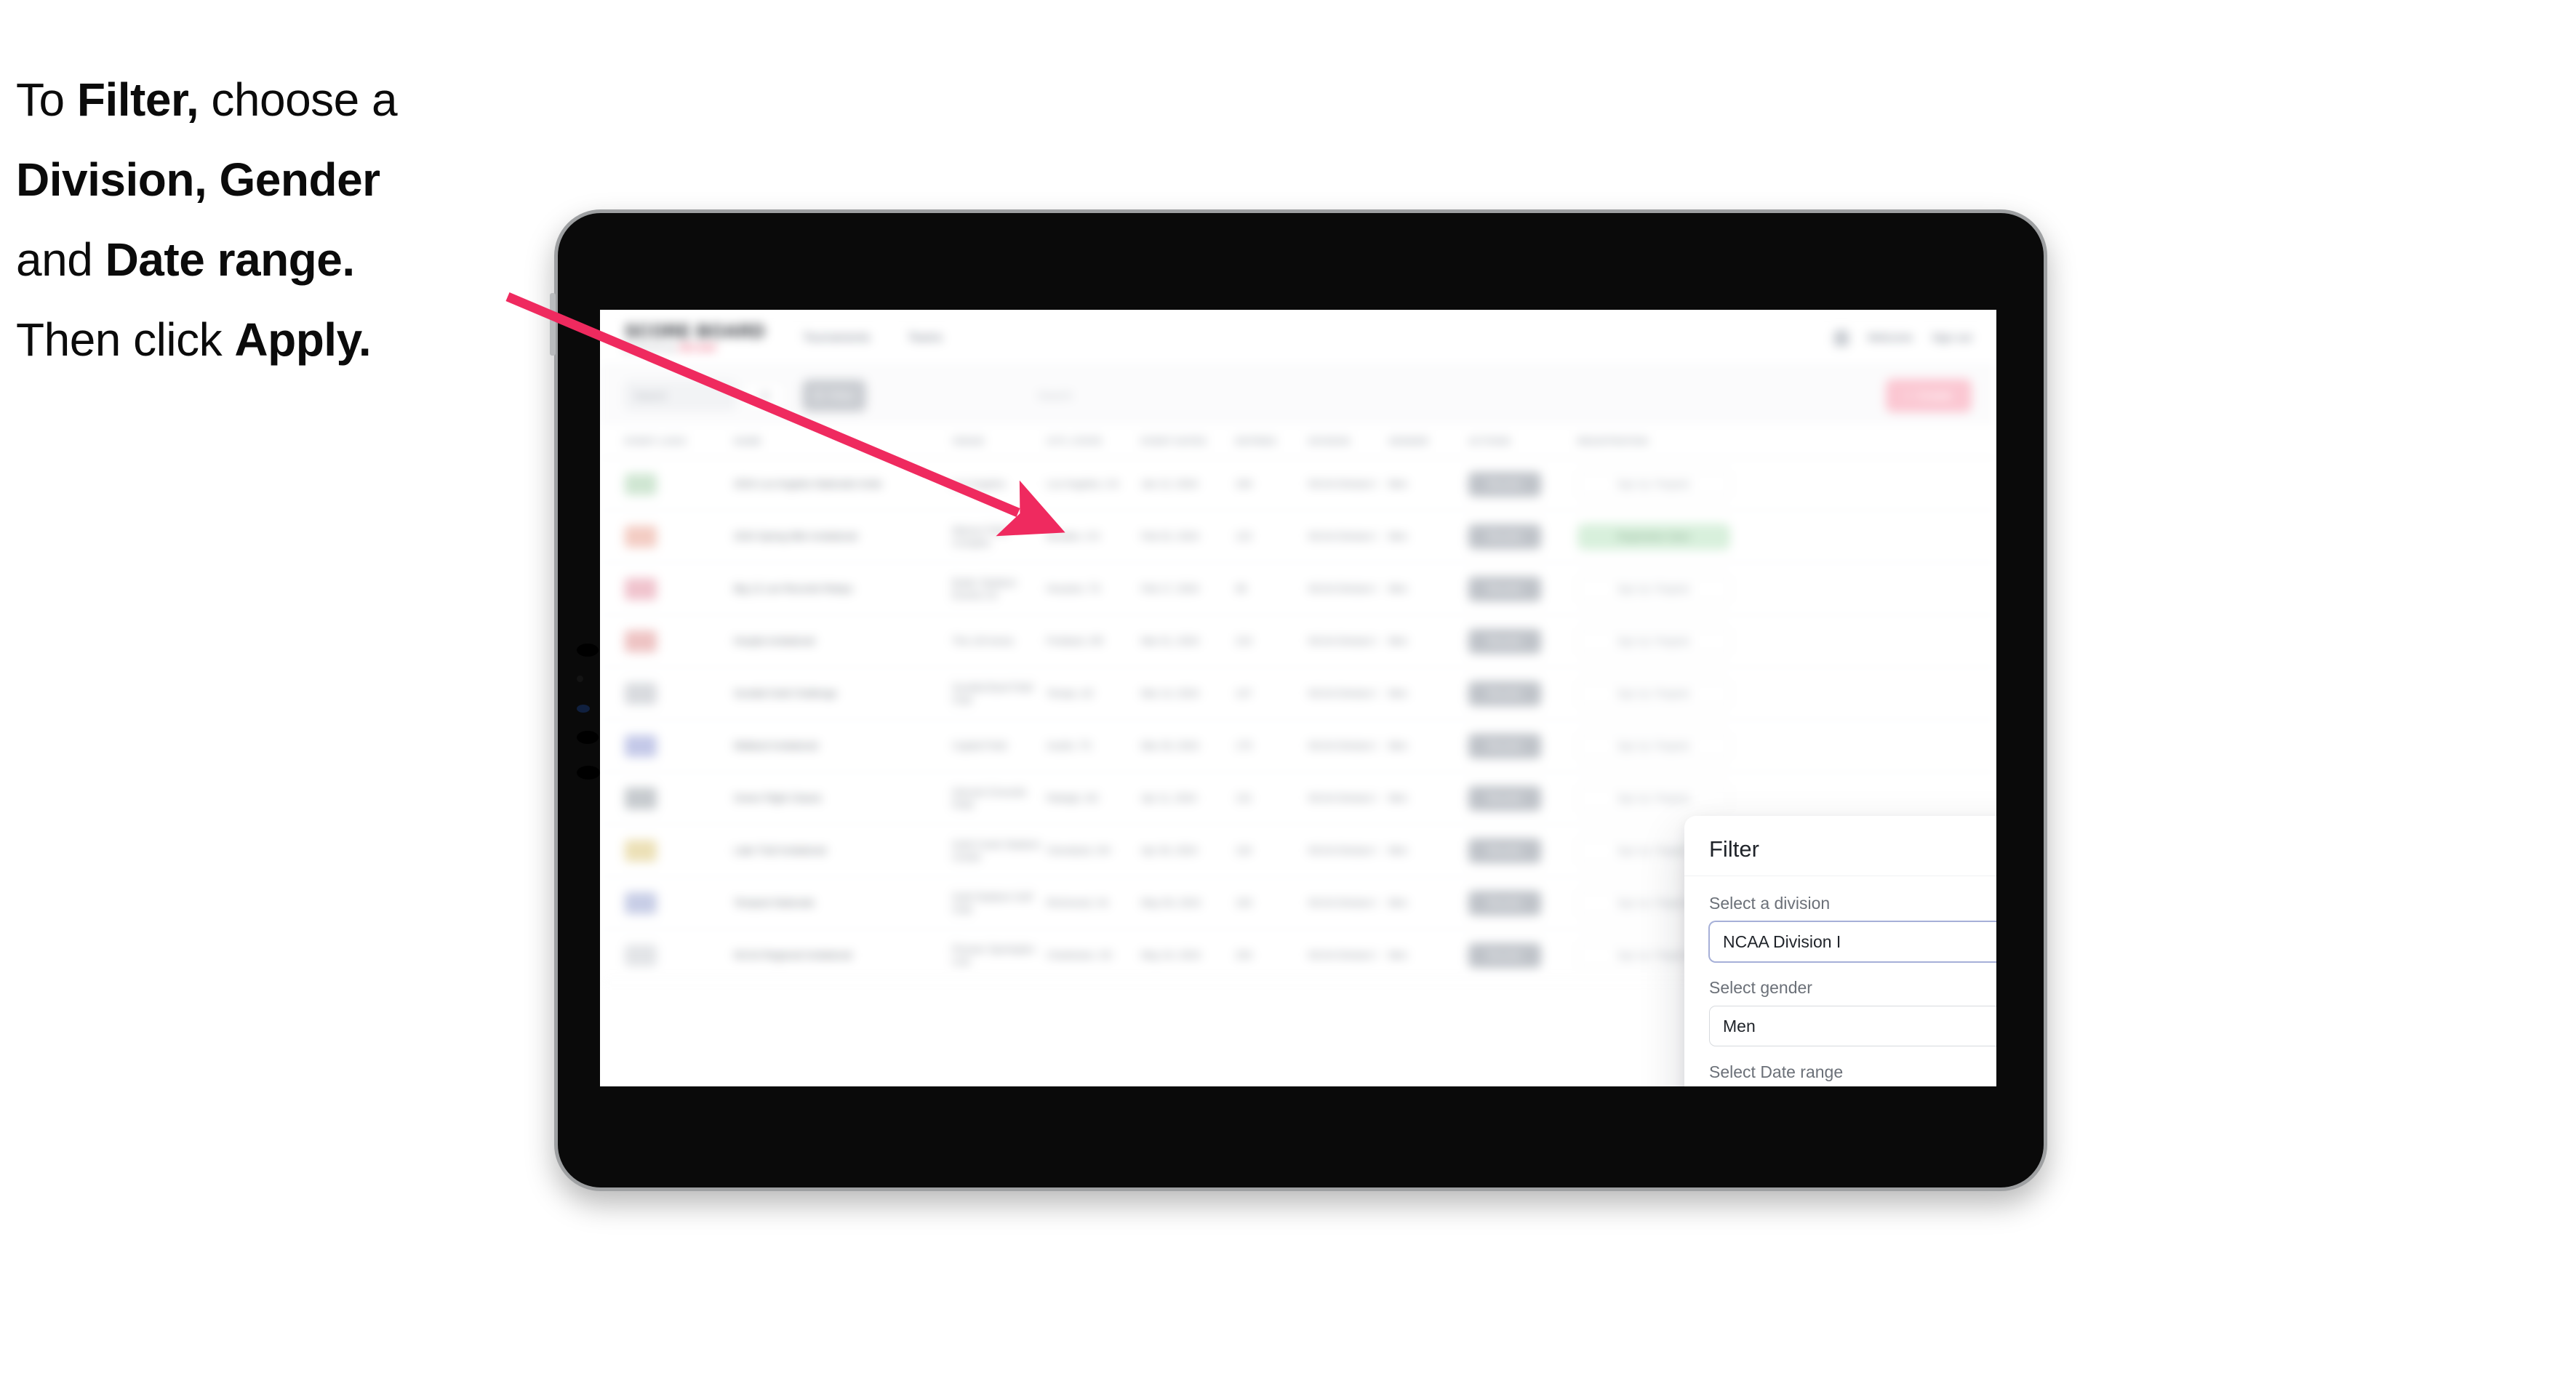  Describe the element at coordinates (1653, 536) in the screenshot. I see `registration-status-badge: Registration Open` at that location.